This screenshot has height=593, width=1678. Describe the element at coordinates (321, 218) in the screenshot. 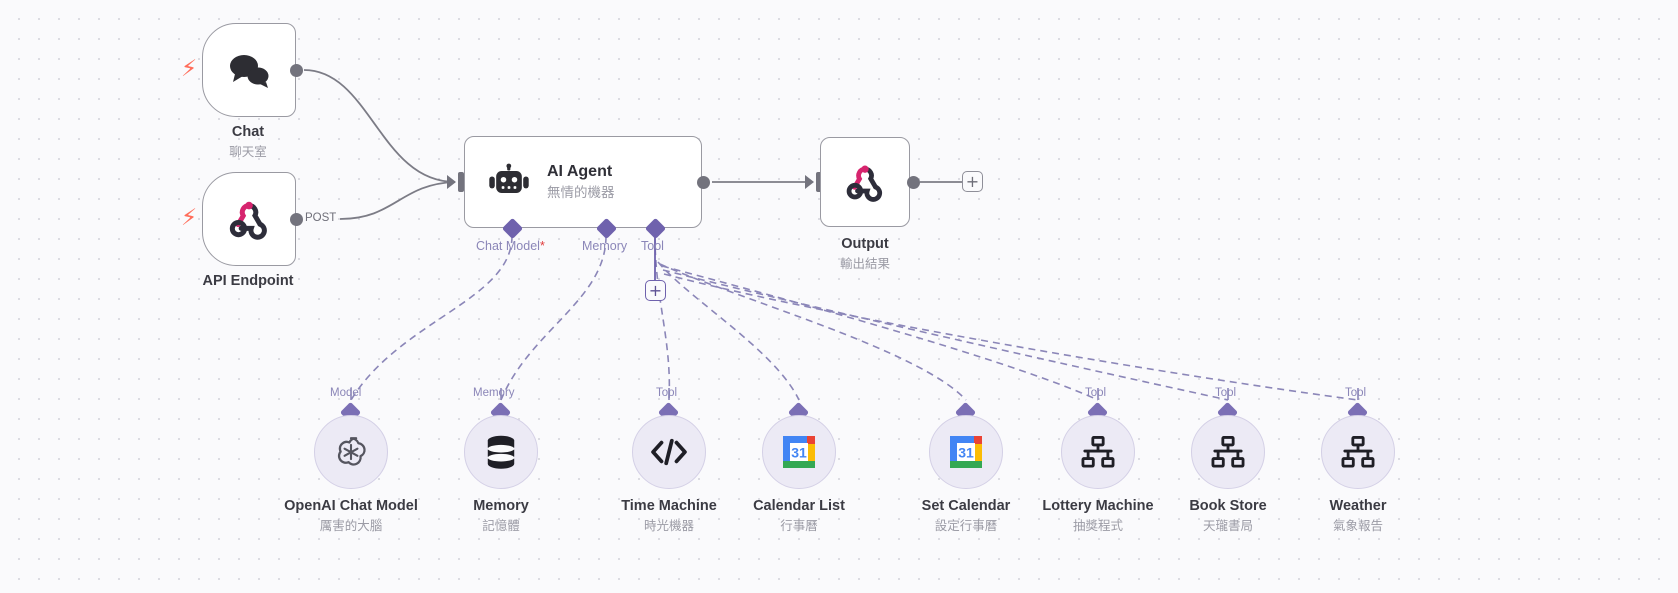

I see `api-endpoint-method-label: POST` at that location.